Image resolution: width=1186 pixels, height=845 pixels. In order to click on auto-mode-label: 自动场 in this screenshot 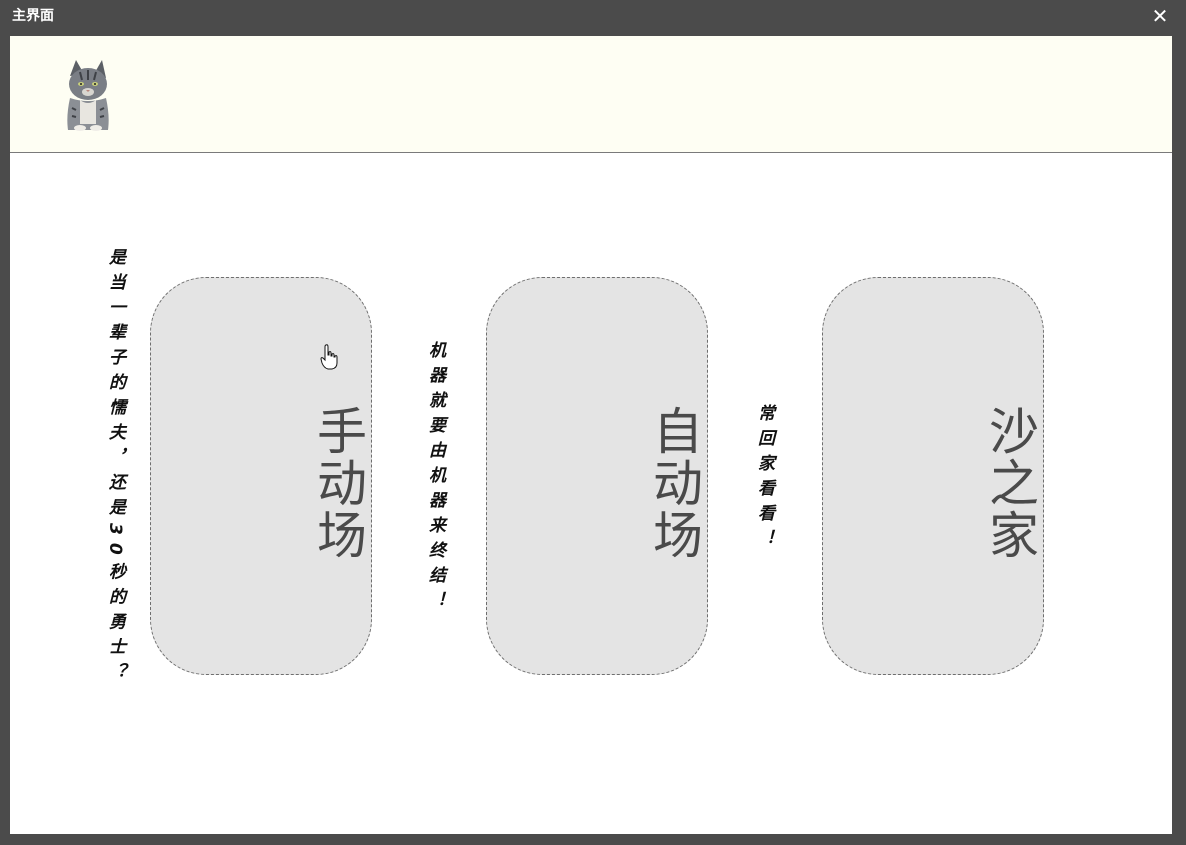, I will do `click(674, 483)`.